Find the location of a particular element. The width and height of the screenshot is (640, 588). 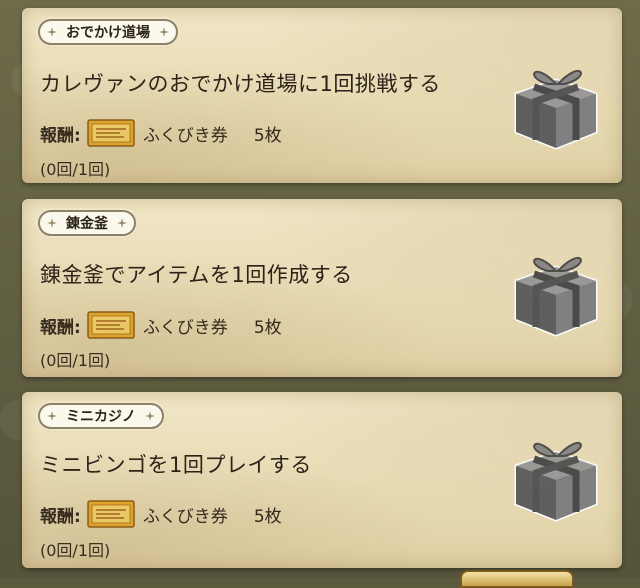

quest-category-tag: おでかけ道場 is located at coordinates (108, 32).